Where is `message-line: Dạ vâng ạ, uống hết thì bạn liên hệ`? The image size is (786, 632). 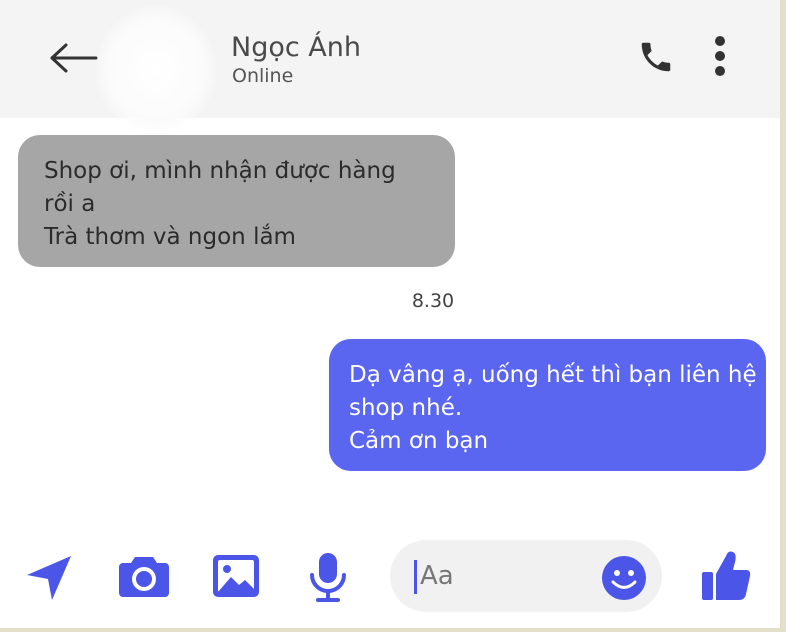 message-line: Dạ vâng ạ, uống hết thì bạn liên hệ is located at coordinates (553, 375).